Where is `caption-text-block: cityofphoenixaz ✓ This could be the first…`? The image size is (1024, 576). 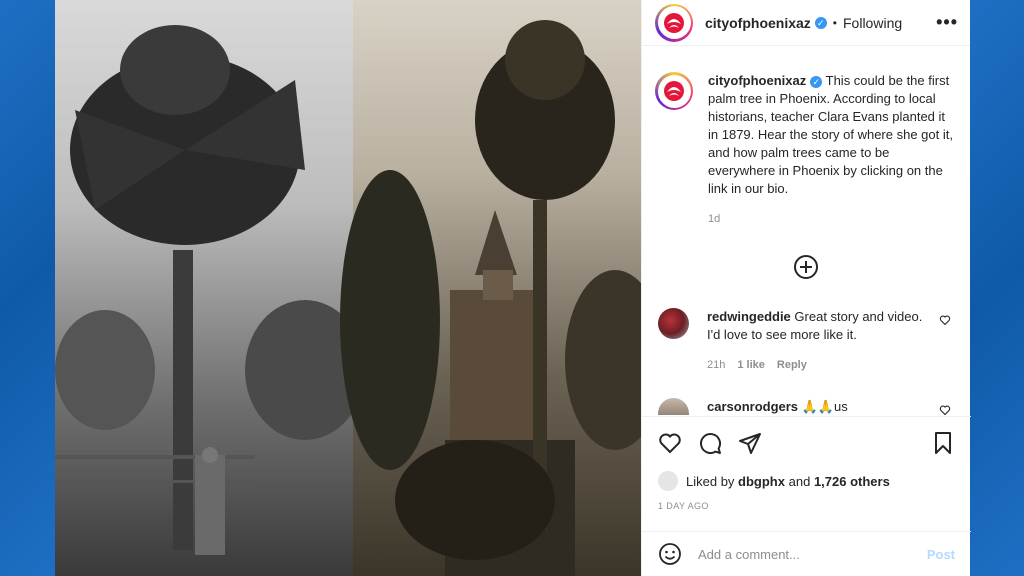
caption-text-block: cityofphoenixaz ✓ This could be the first… is located at coordinates (833, 150).